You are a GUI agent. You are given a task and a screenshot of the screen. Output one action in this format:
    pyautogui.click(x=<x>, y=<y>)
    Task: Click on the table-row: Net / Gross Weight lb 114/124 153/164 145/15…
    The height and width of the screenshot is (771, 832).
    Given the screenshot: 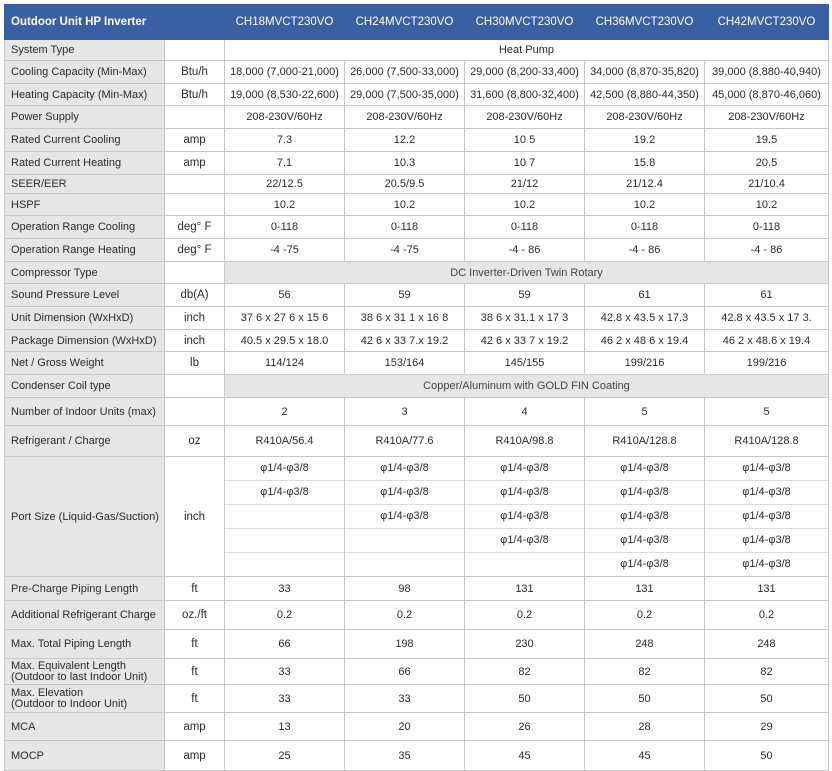 What is the action you would take?
    pyautogui.click(x=416, y=363)
    